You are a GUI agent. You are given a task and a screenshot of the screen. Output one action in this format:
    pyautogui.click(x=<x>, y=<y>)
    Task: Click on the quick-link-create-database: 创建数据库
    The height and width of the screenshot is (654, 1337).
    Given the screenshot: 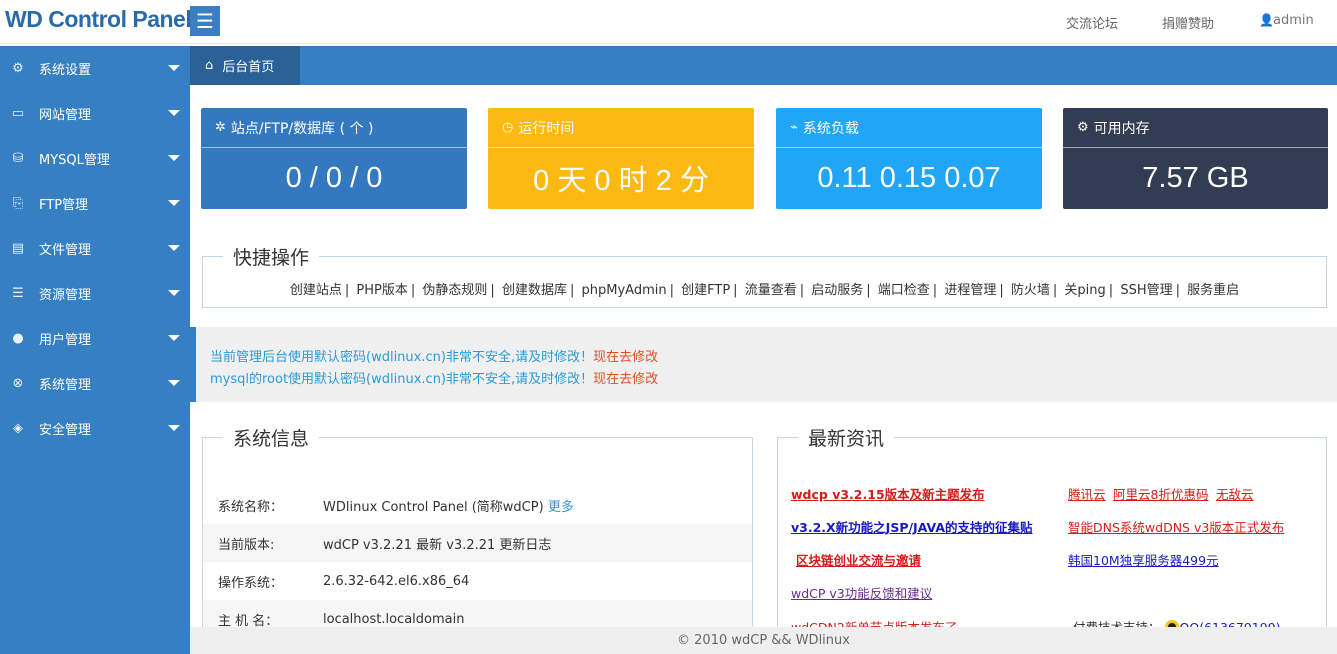 What is the action you would take?
    pyautogui.click(x=534, y=290)
    